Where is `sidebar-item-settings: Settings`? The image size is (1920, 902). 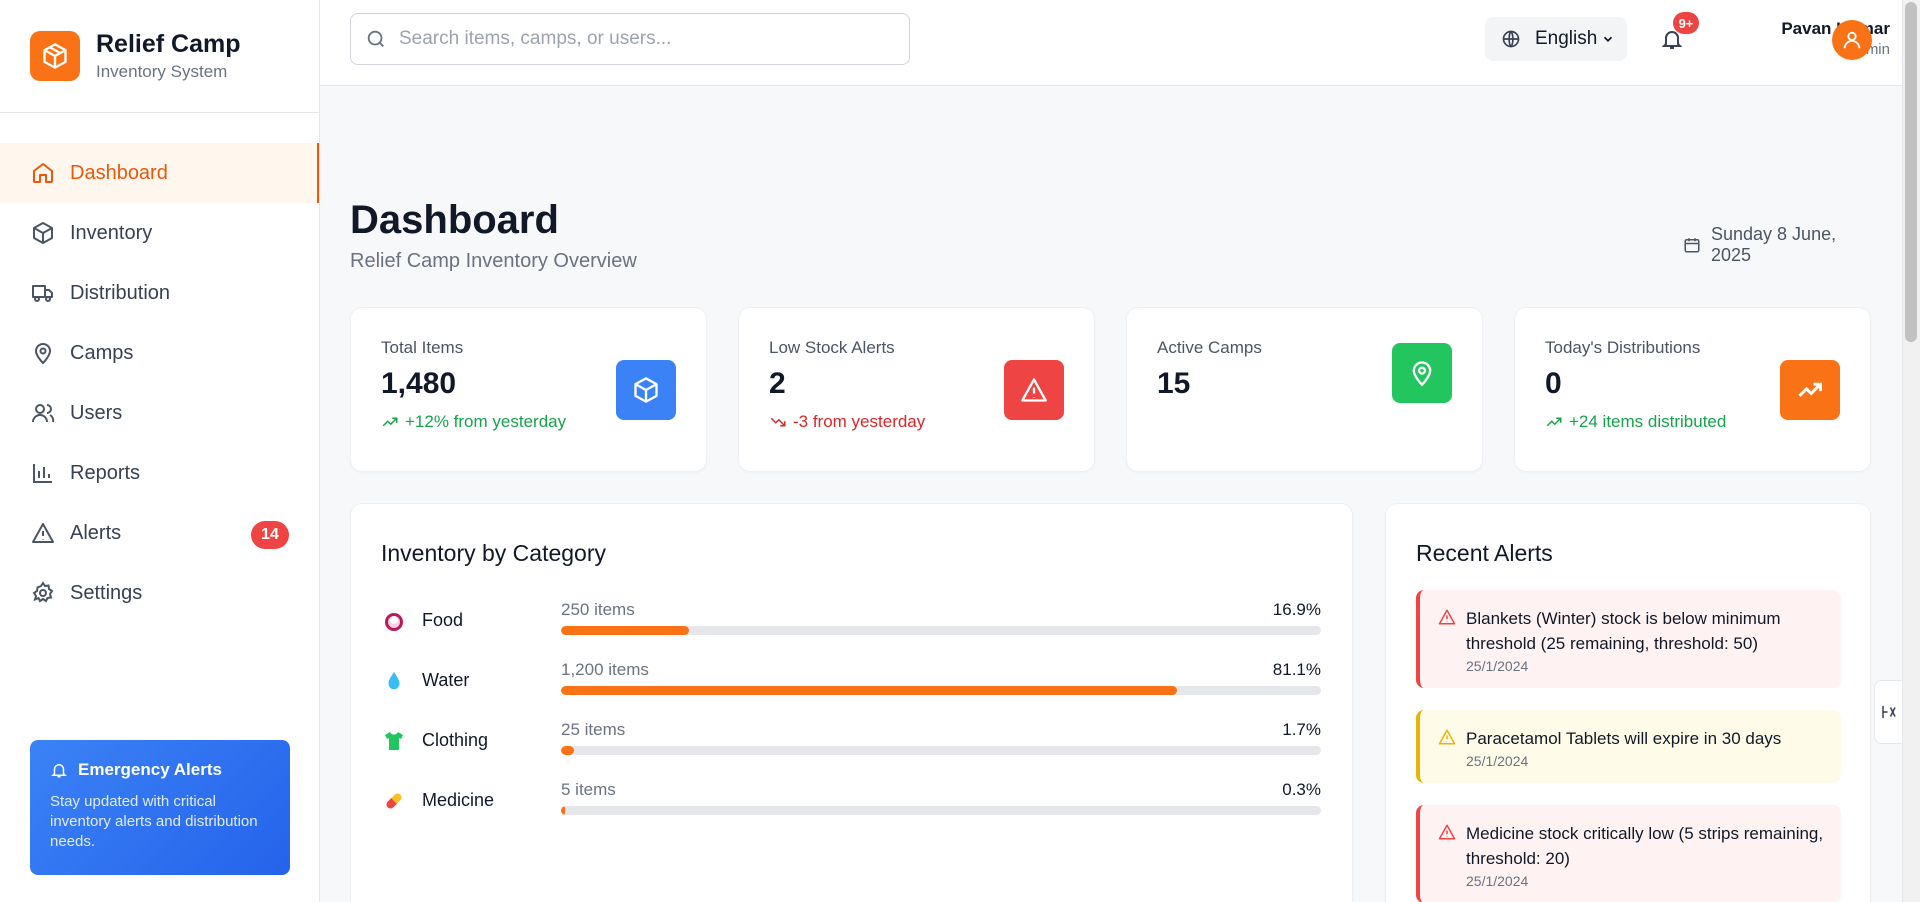 sidebar-item-settings: Settings is located at coordinates (159, 593).